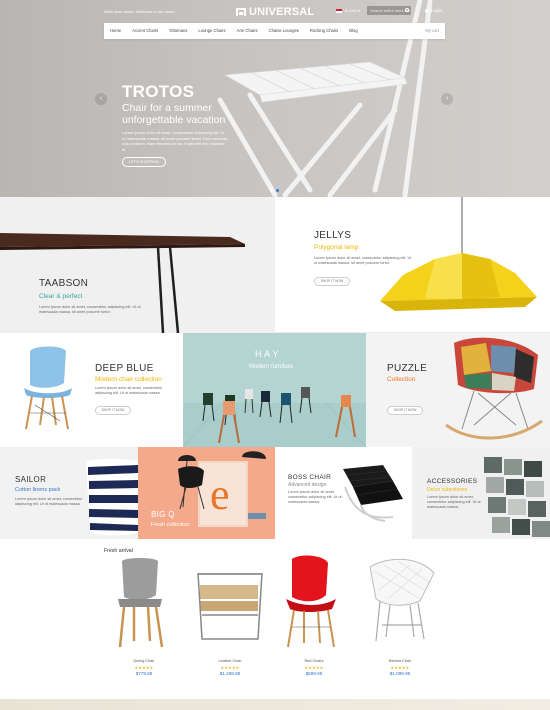 The image size is (550, 710). Describe the element at coordinates (339, 11) in the screenshot. I see `flag-icon` at that location.